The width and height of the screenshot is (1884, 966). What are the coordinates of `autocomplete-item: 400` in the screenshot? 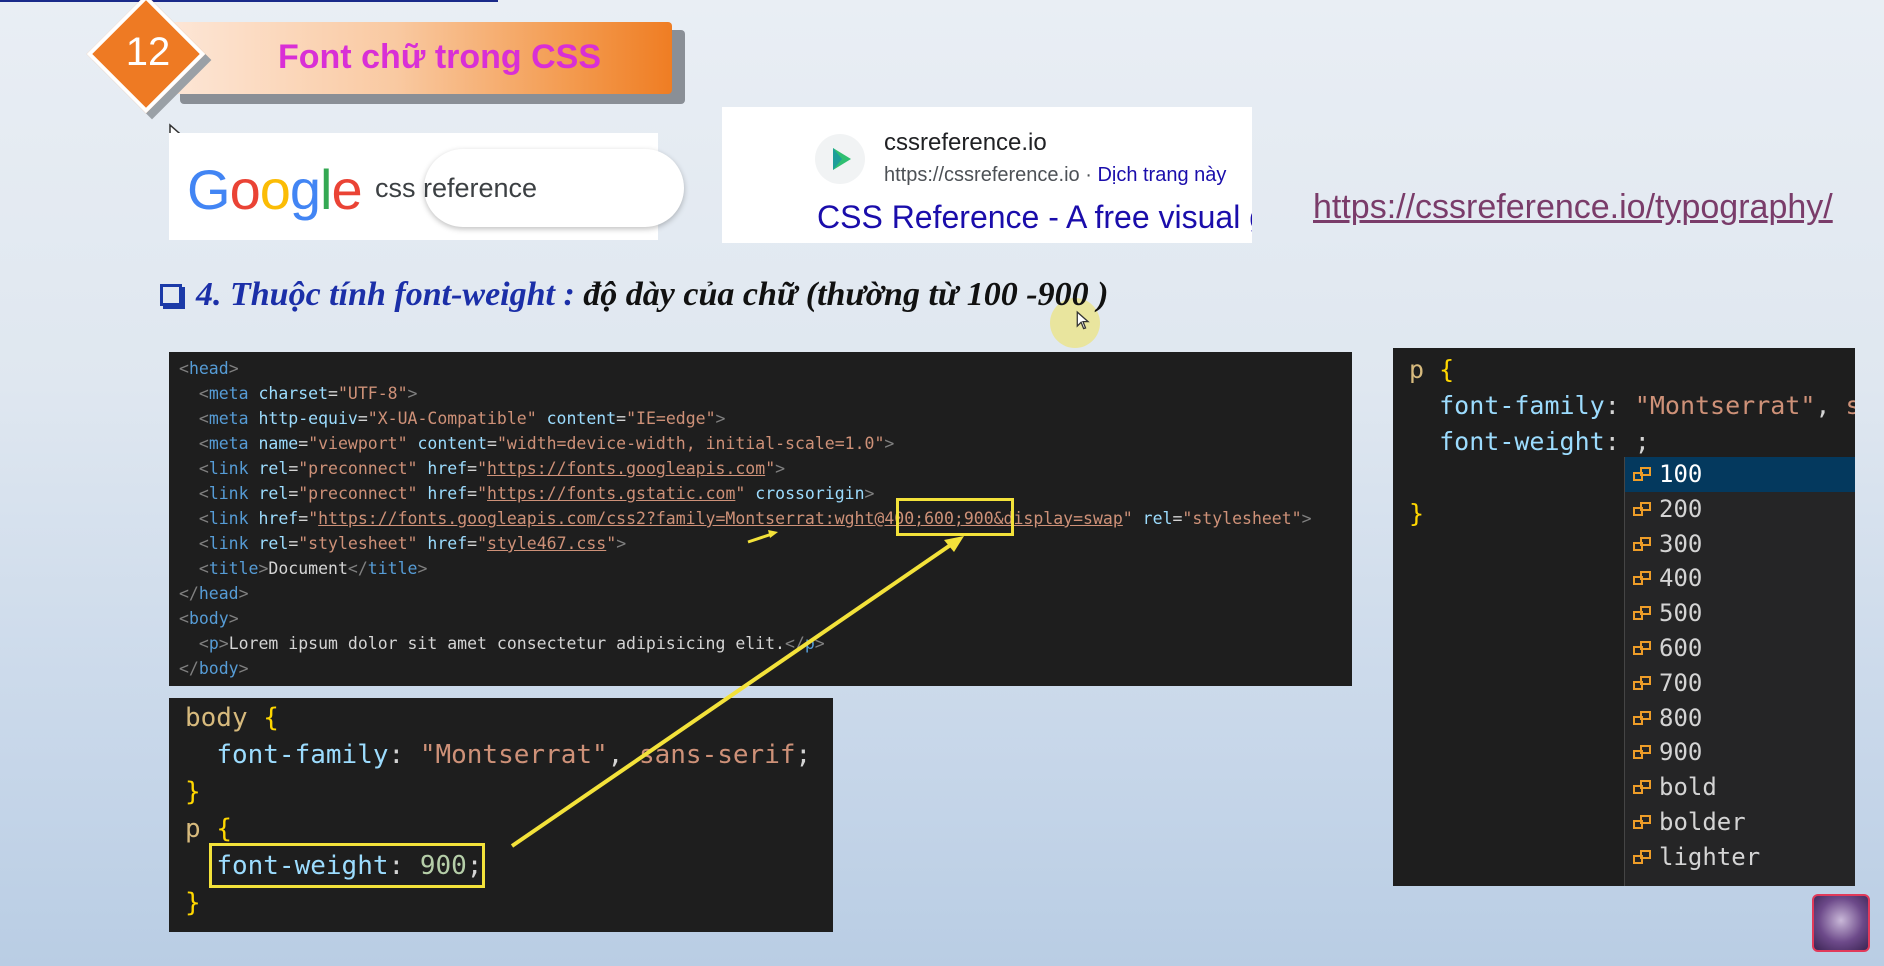 It's located at (1740, 578).